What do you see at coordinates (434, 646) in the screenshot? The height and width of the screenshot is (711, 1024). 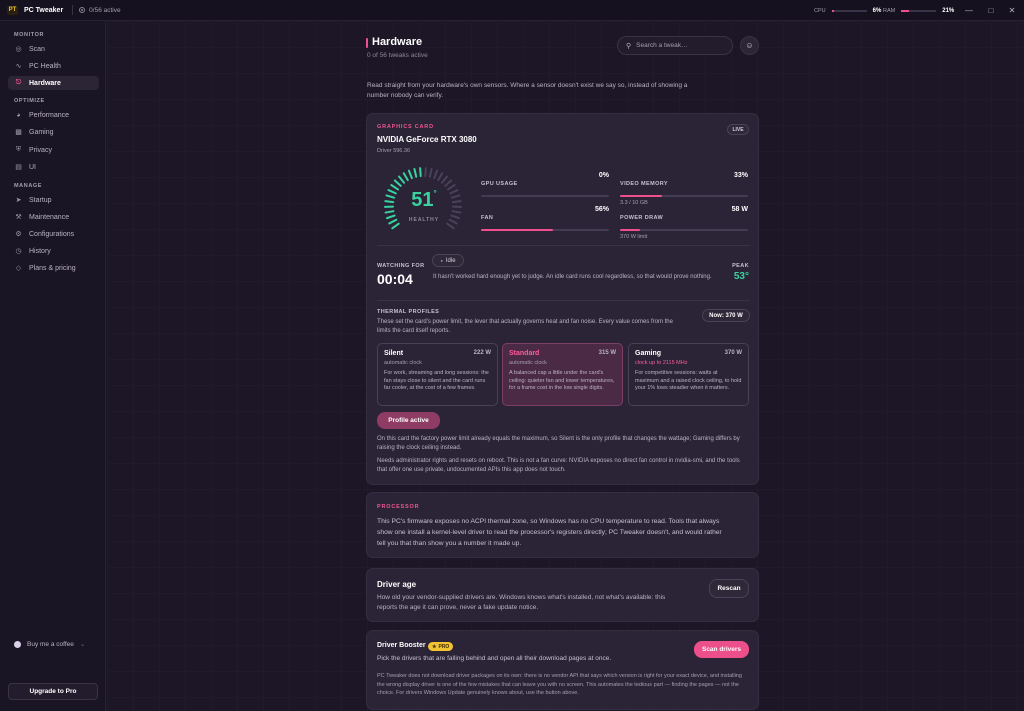 I see `star-icon: ★` at bounding box center [434, 646].